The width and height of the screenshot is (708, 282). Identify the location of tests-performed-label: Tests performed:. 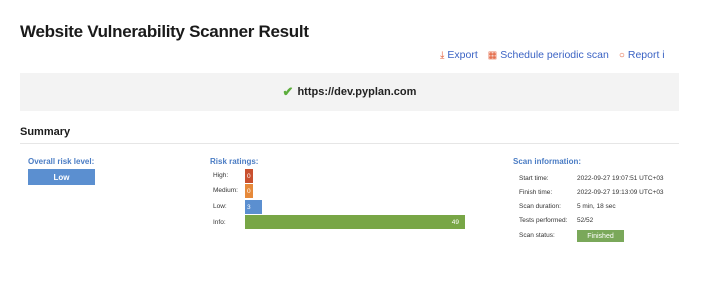
(543, 220).